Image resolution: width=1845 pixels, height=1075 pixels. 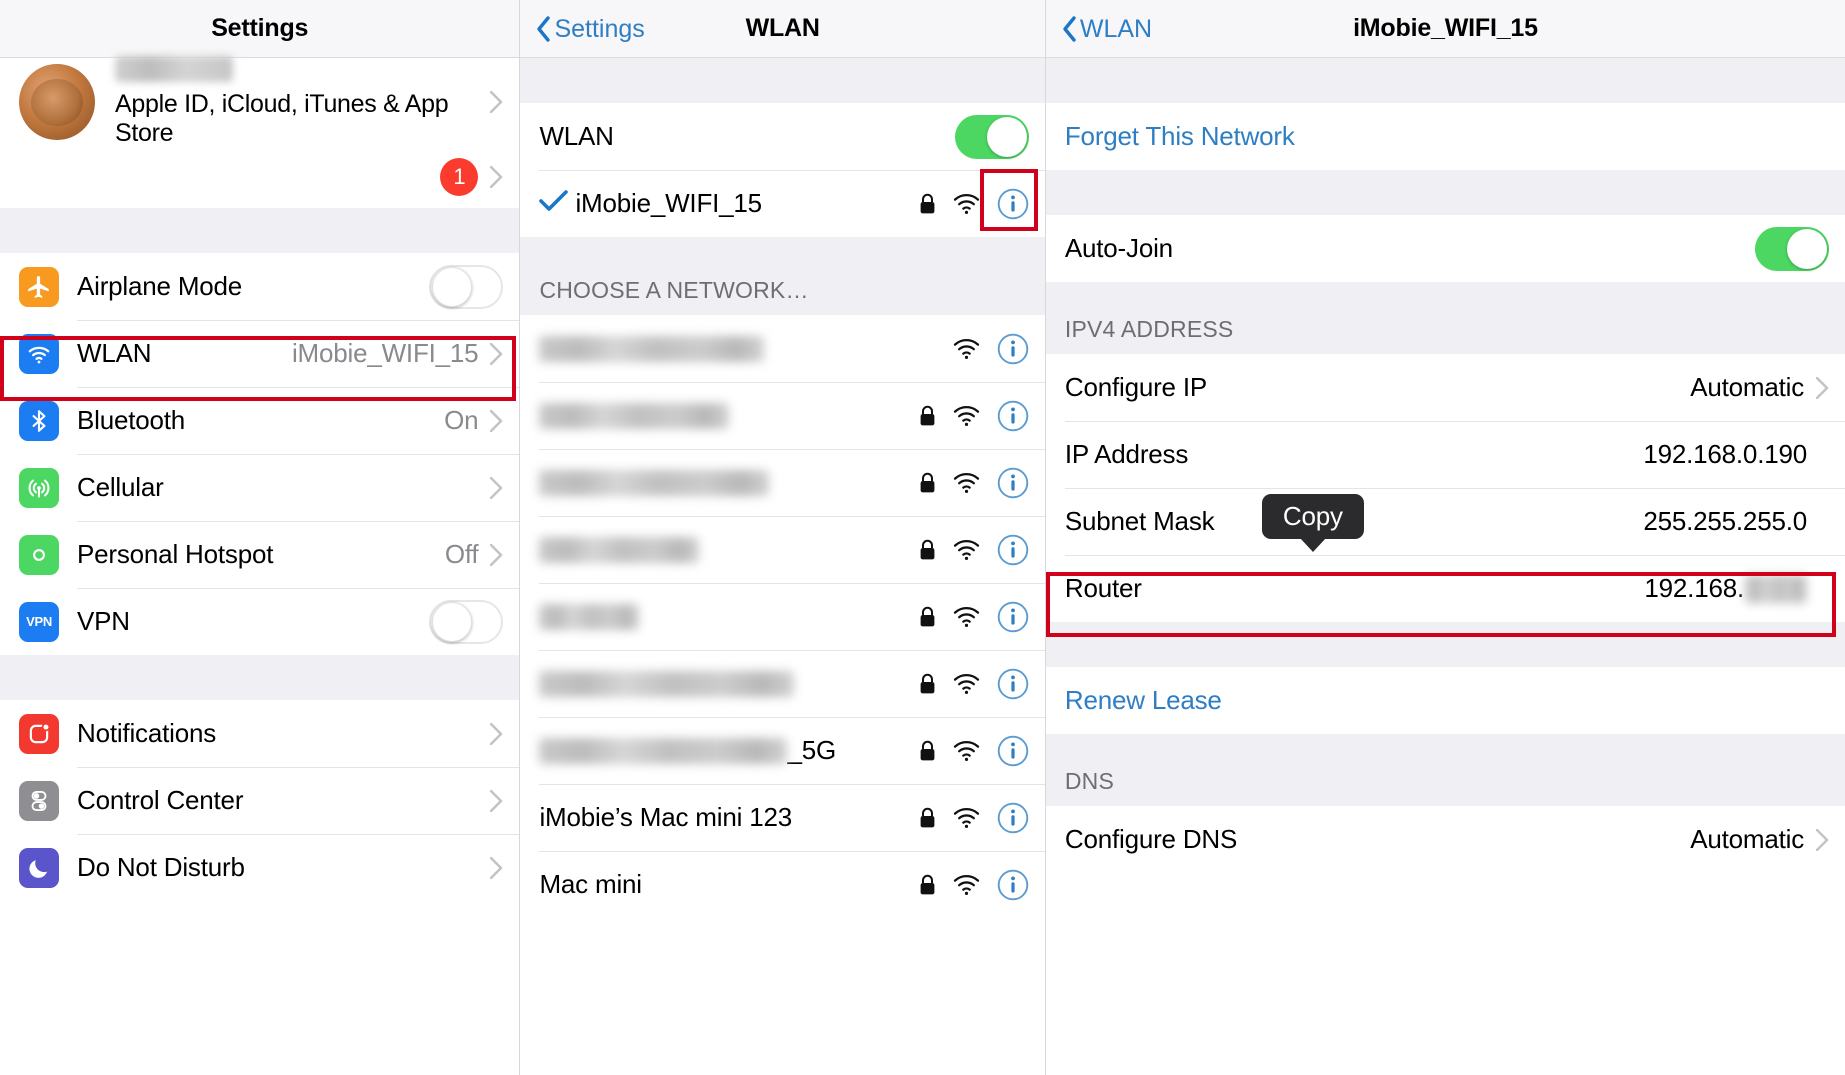 I want to click on apple-id-account-row: Apple ID, iCloud, iTunes & App Store, so click(x=260, y=101).